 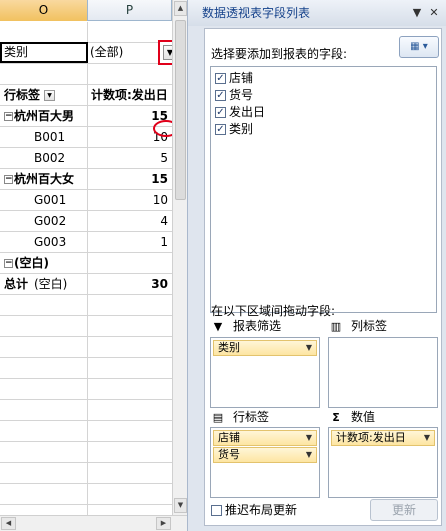 What do you see at coordinates (130, 242) in the screenshot?
I see `value-cell: 1` at bounding box center [130, 242].